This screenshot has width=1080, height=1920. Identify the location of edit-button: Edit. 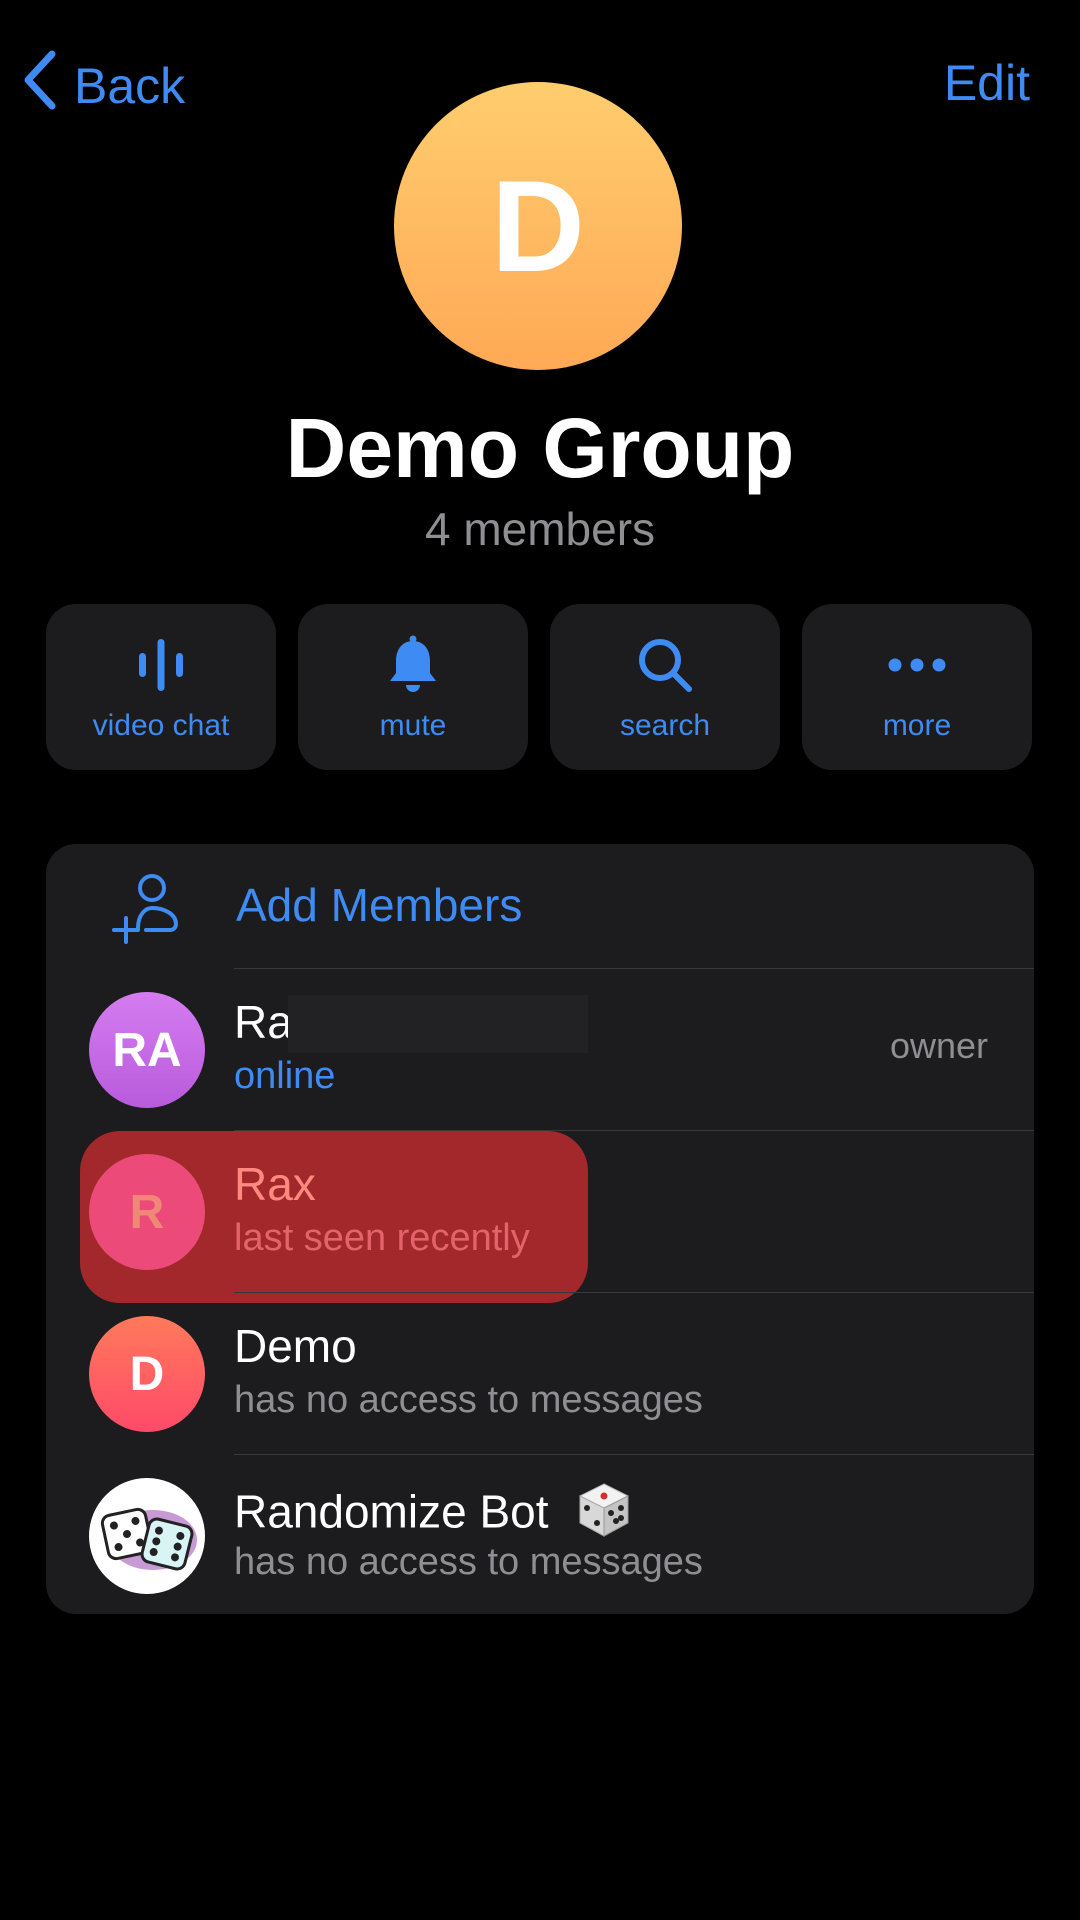
(987, 83).